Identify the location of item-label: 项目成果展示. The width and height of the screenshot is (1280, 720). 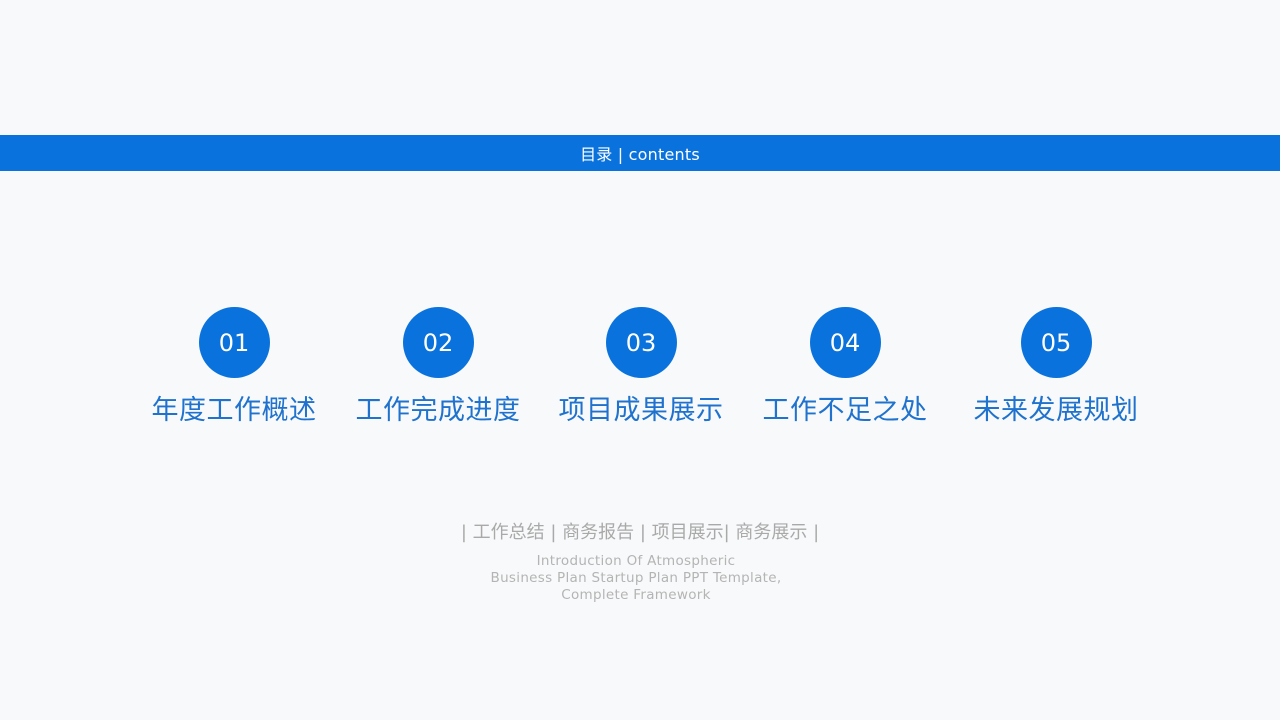
(641, 410).